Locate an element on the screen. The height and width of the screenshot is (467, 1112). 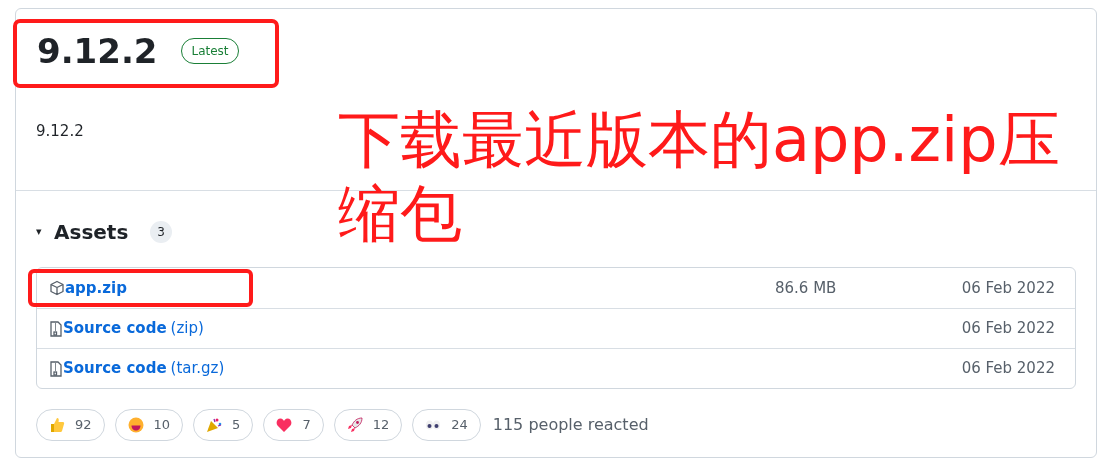
asset-format: (zip) is located at coordinates (187, 329).